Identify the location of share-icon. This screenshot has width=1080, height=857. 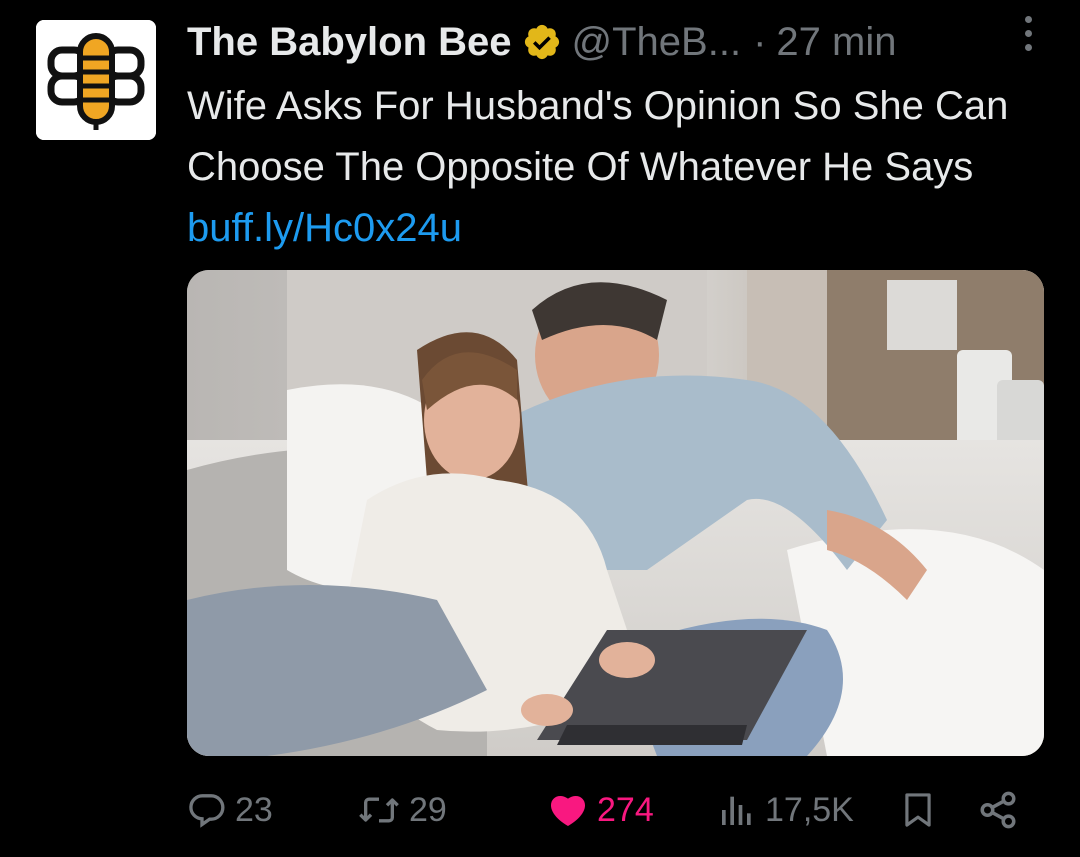
(998, 810).